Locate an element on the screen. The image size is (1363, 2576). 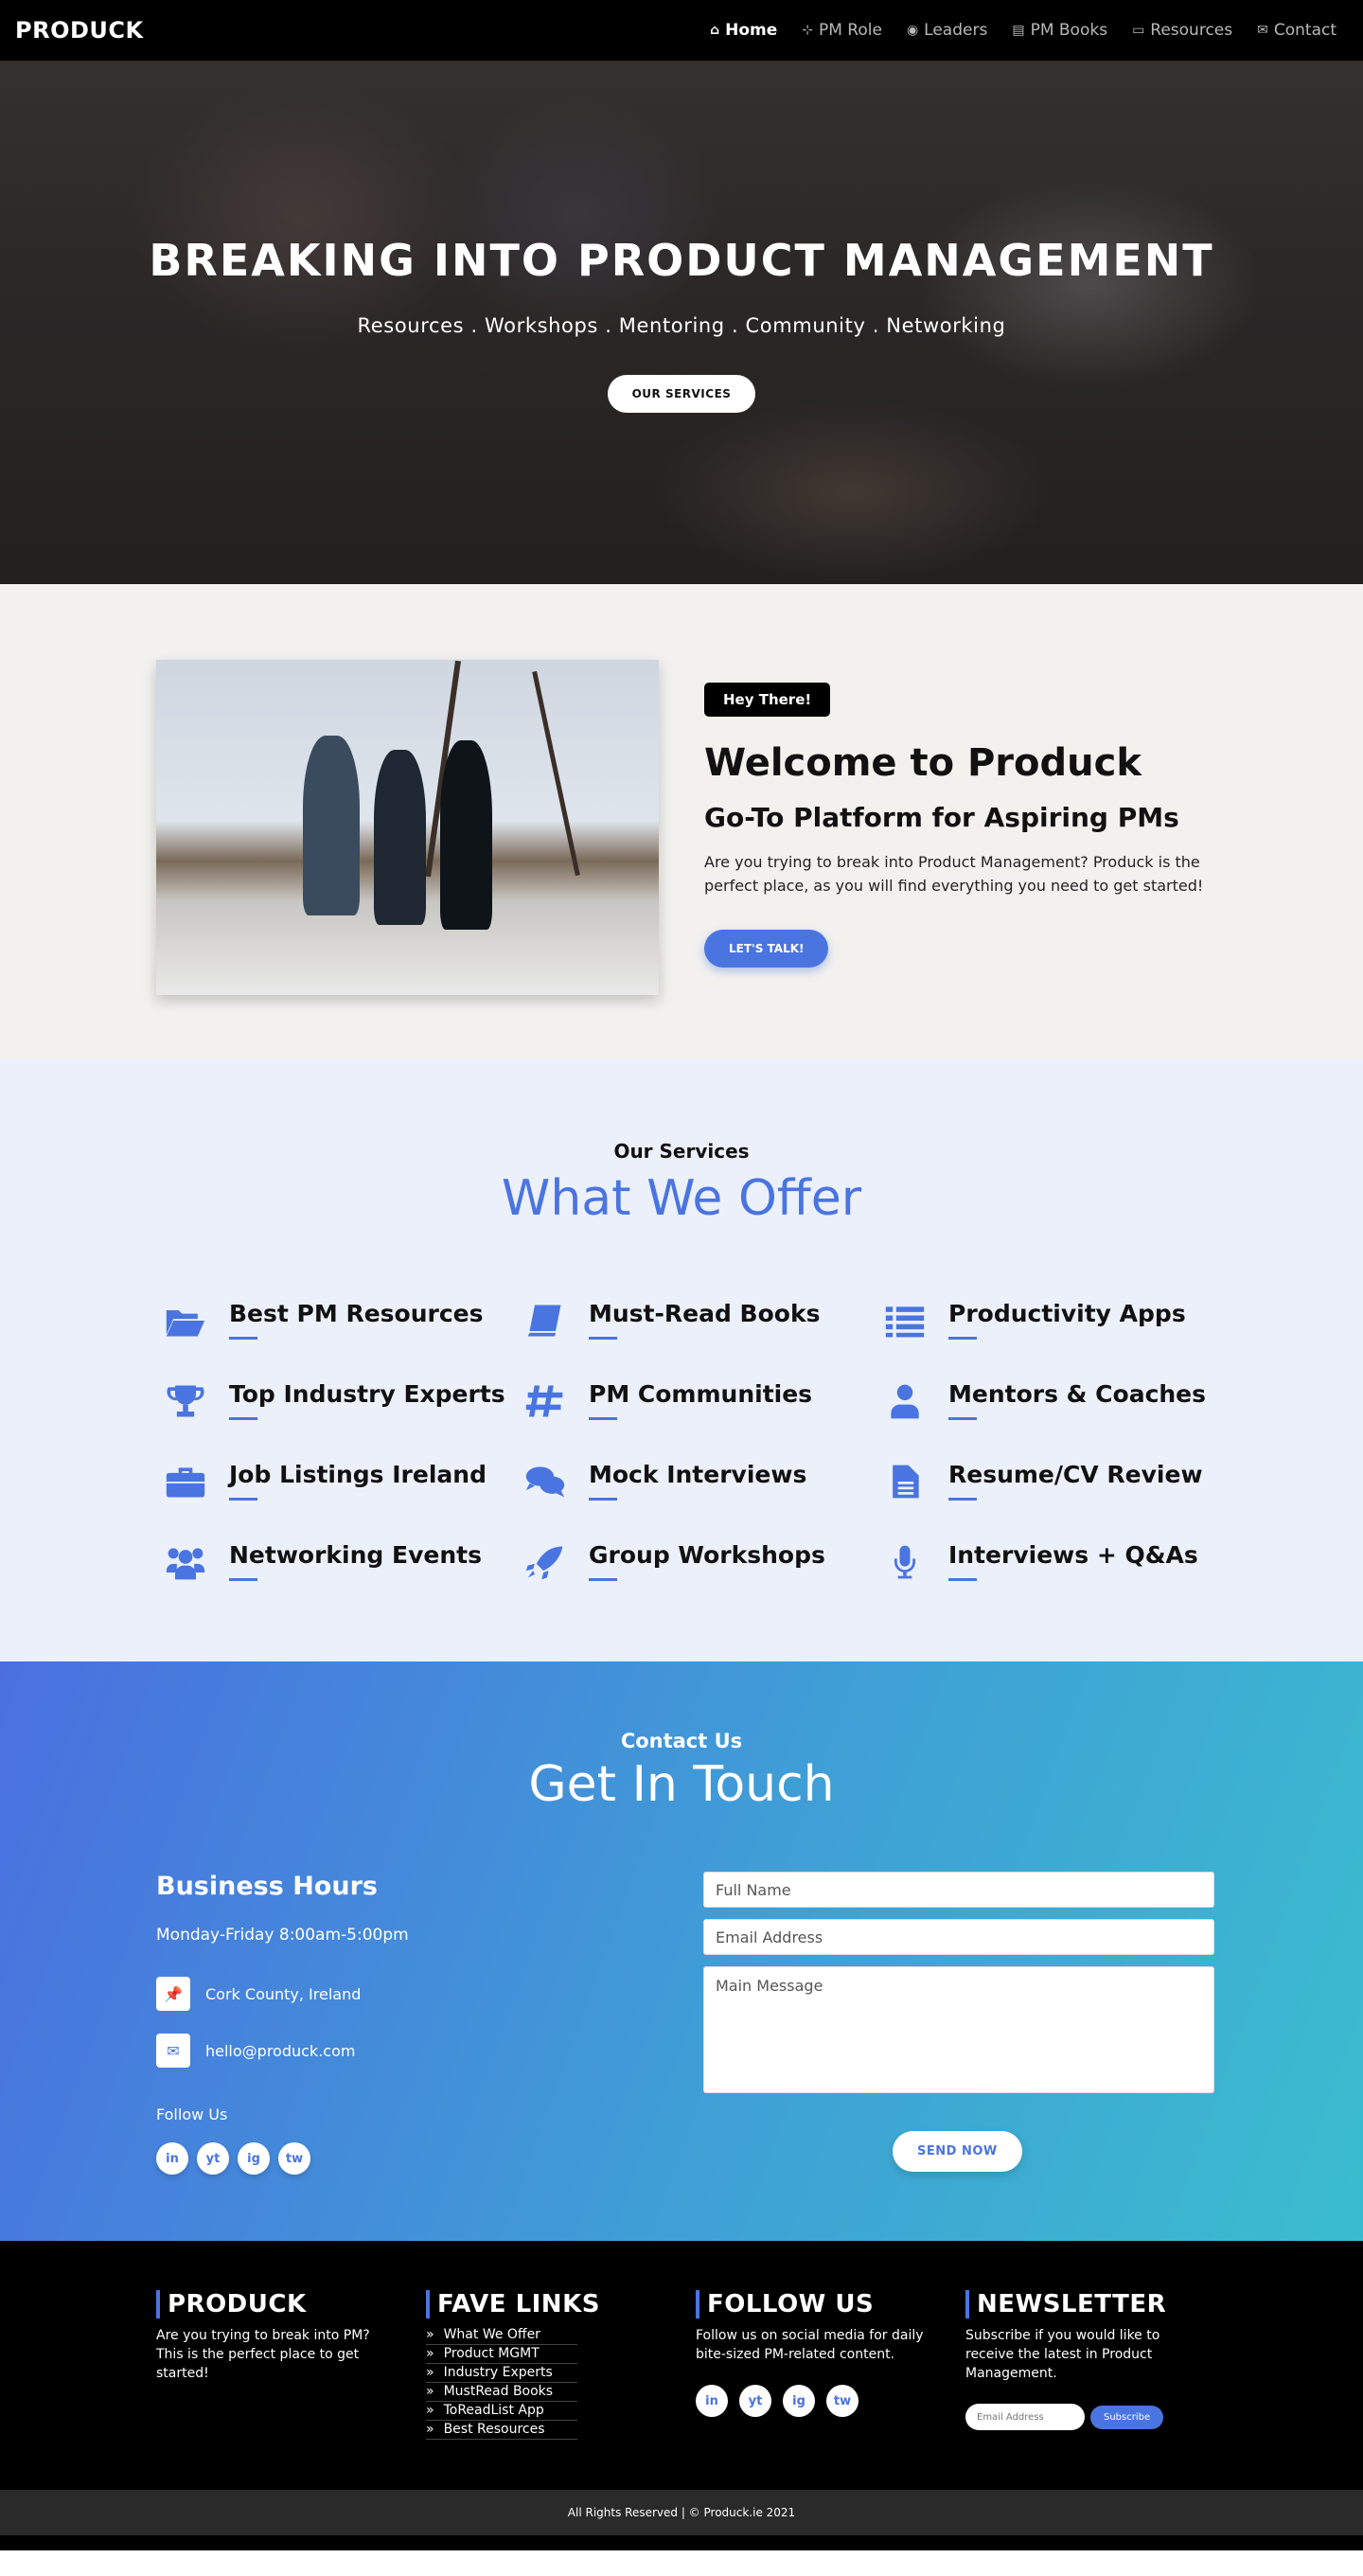
welcome-title: Welcome to Produck is located at coordinates (923, 763).